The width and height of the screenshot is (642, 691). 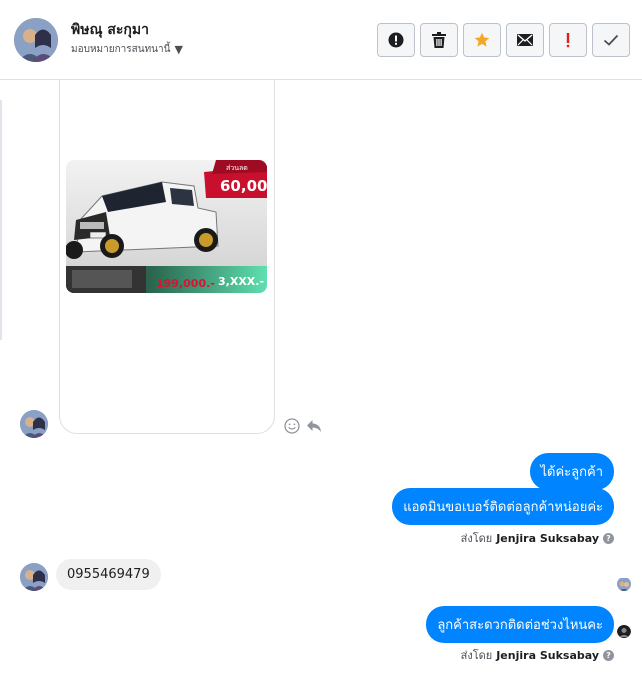 What do you see at coordinates (503, 40) in the screenshot?
I see `conversation-toolbar` at bounding box center [503, 40].